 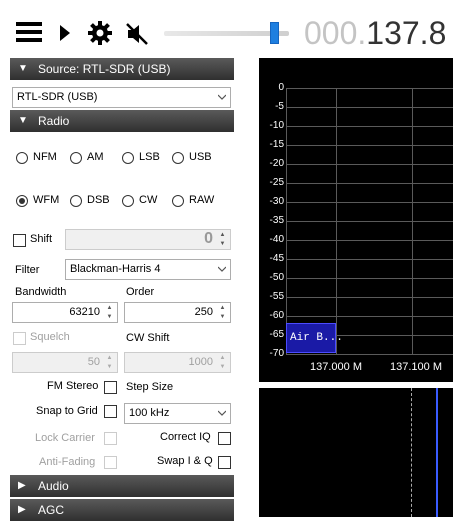 I want to click on mode-radio-raw: RAW, so click(x=197, y=201).